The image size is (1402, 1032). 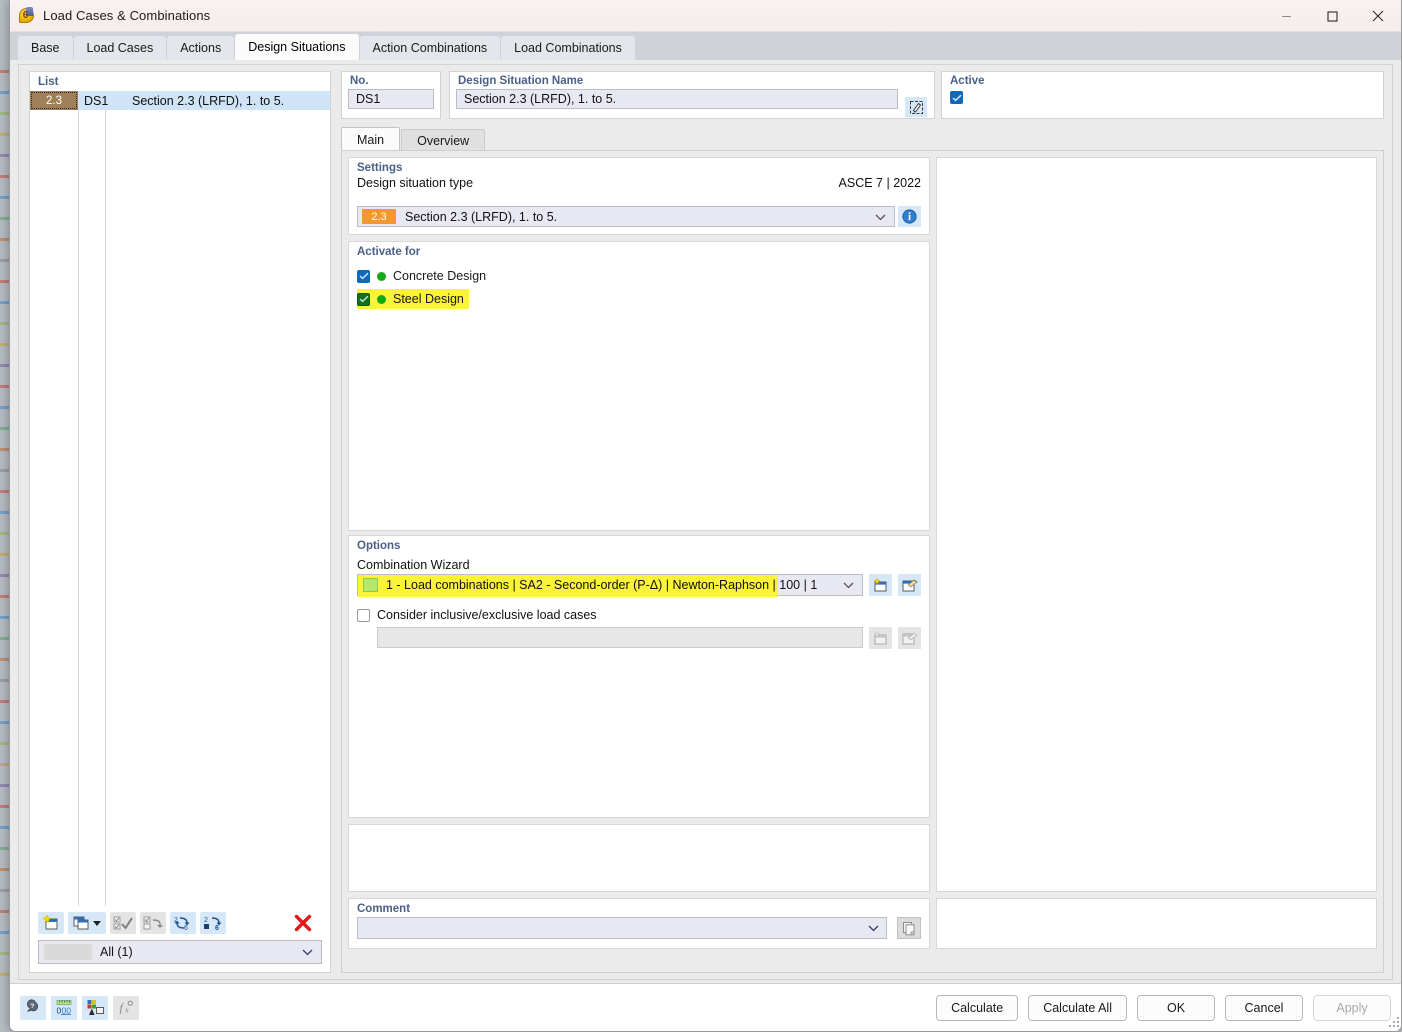 What do you see at coordinates (370, 585) in the screenshot?
I see `wizard-color-swatch` at bounding box center [370, 585].